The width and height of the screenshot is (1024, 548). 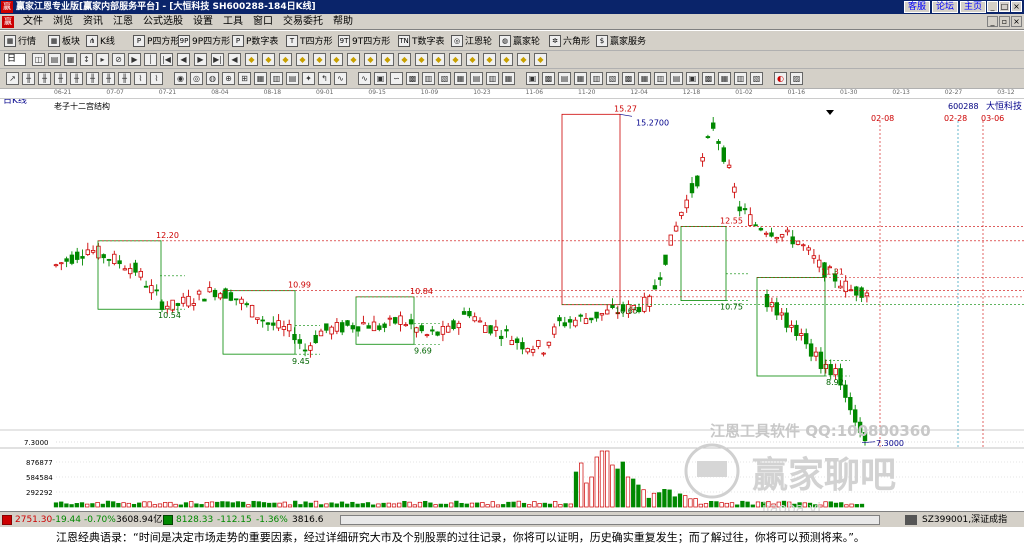 I want to click on analysis-tool-icon-7: ╫, so click(x=124, y=78).